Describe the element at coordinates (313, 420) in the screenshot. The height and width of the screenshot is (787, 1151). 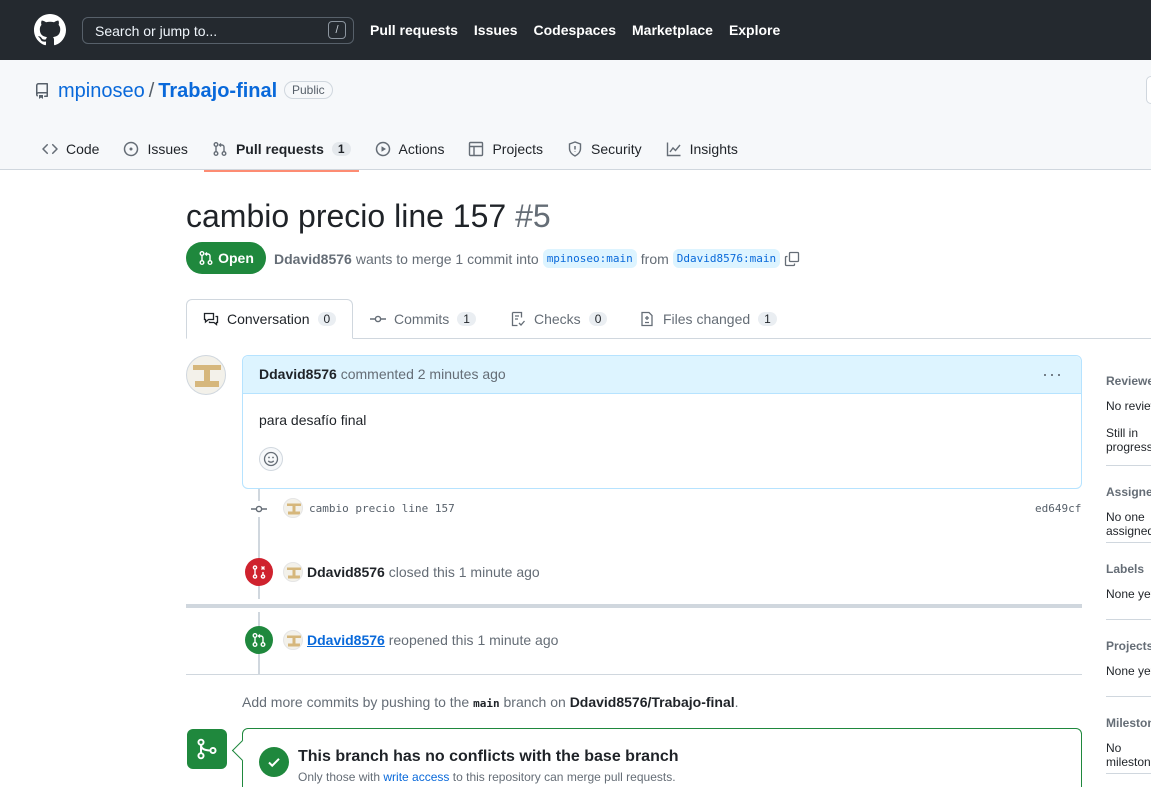
I see `comment-body: para desafío final` at that location.